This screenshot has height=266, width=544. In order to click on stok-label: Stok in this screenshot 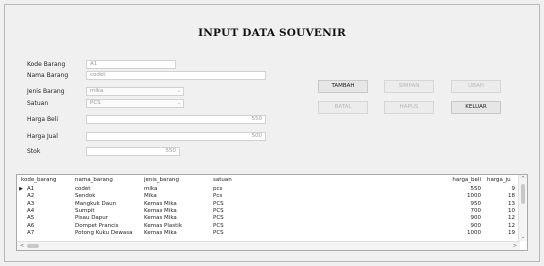, I will do `click(34, 151)`.